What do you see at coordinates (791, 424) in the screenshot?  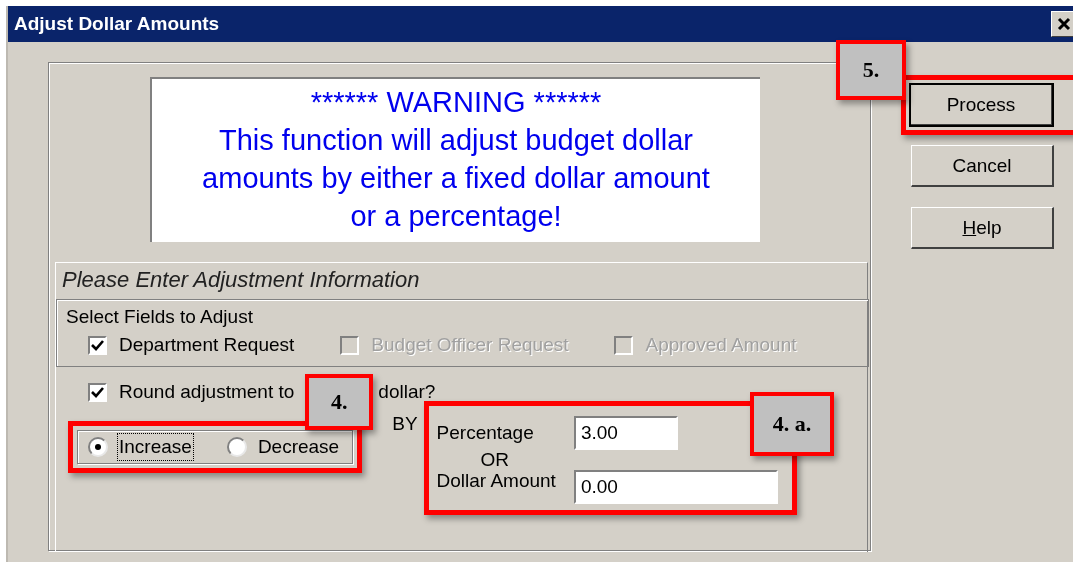 I see `step-callout: 4. a.` at bounding box center [791, 424].